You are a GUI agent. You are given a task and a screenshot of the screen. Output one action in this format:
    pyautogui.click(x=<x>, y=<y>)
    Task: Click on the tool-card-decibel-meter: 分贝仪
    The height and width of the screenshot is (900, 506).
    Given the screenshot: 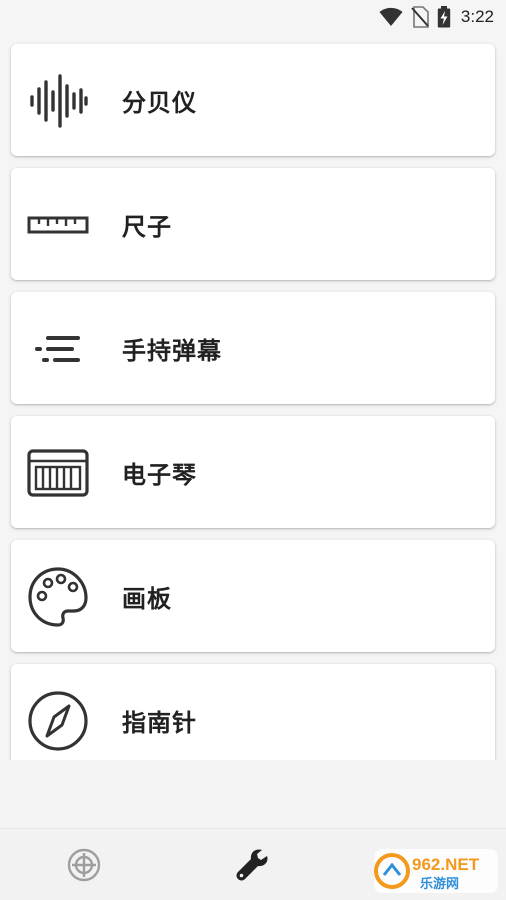 What is the action you would take?
    pyautogui.click(x=253, y=100)
    